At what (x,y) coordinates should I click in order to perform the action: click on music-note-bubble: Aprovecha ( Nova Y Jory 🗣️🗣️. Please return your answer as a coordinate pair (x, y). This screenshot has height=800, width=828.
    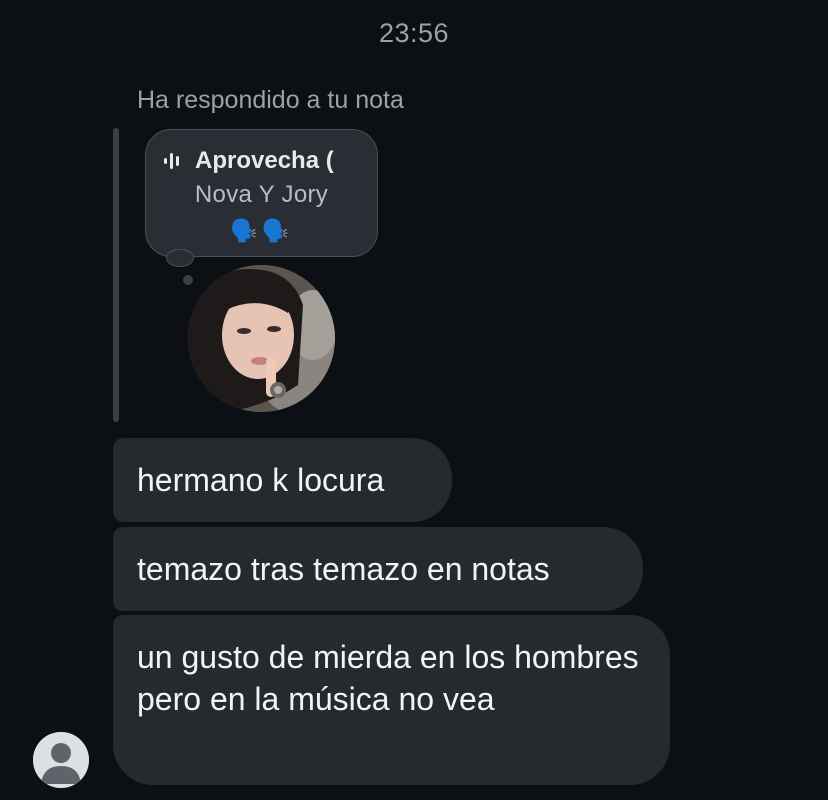
    Looking at the image, I should click on (261, 193).